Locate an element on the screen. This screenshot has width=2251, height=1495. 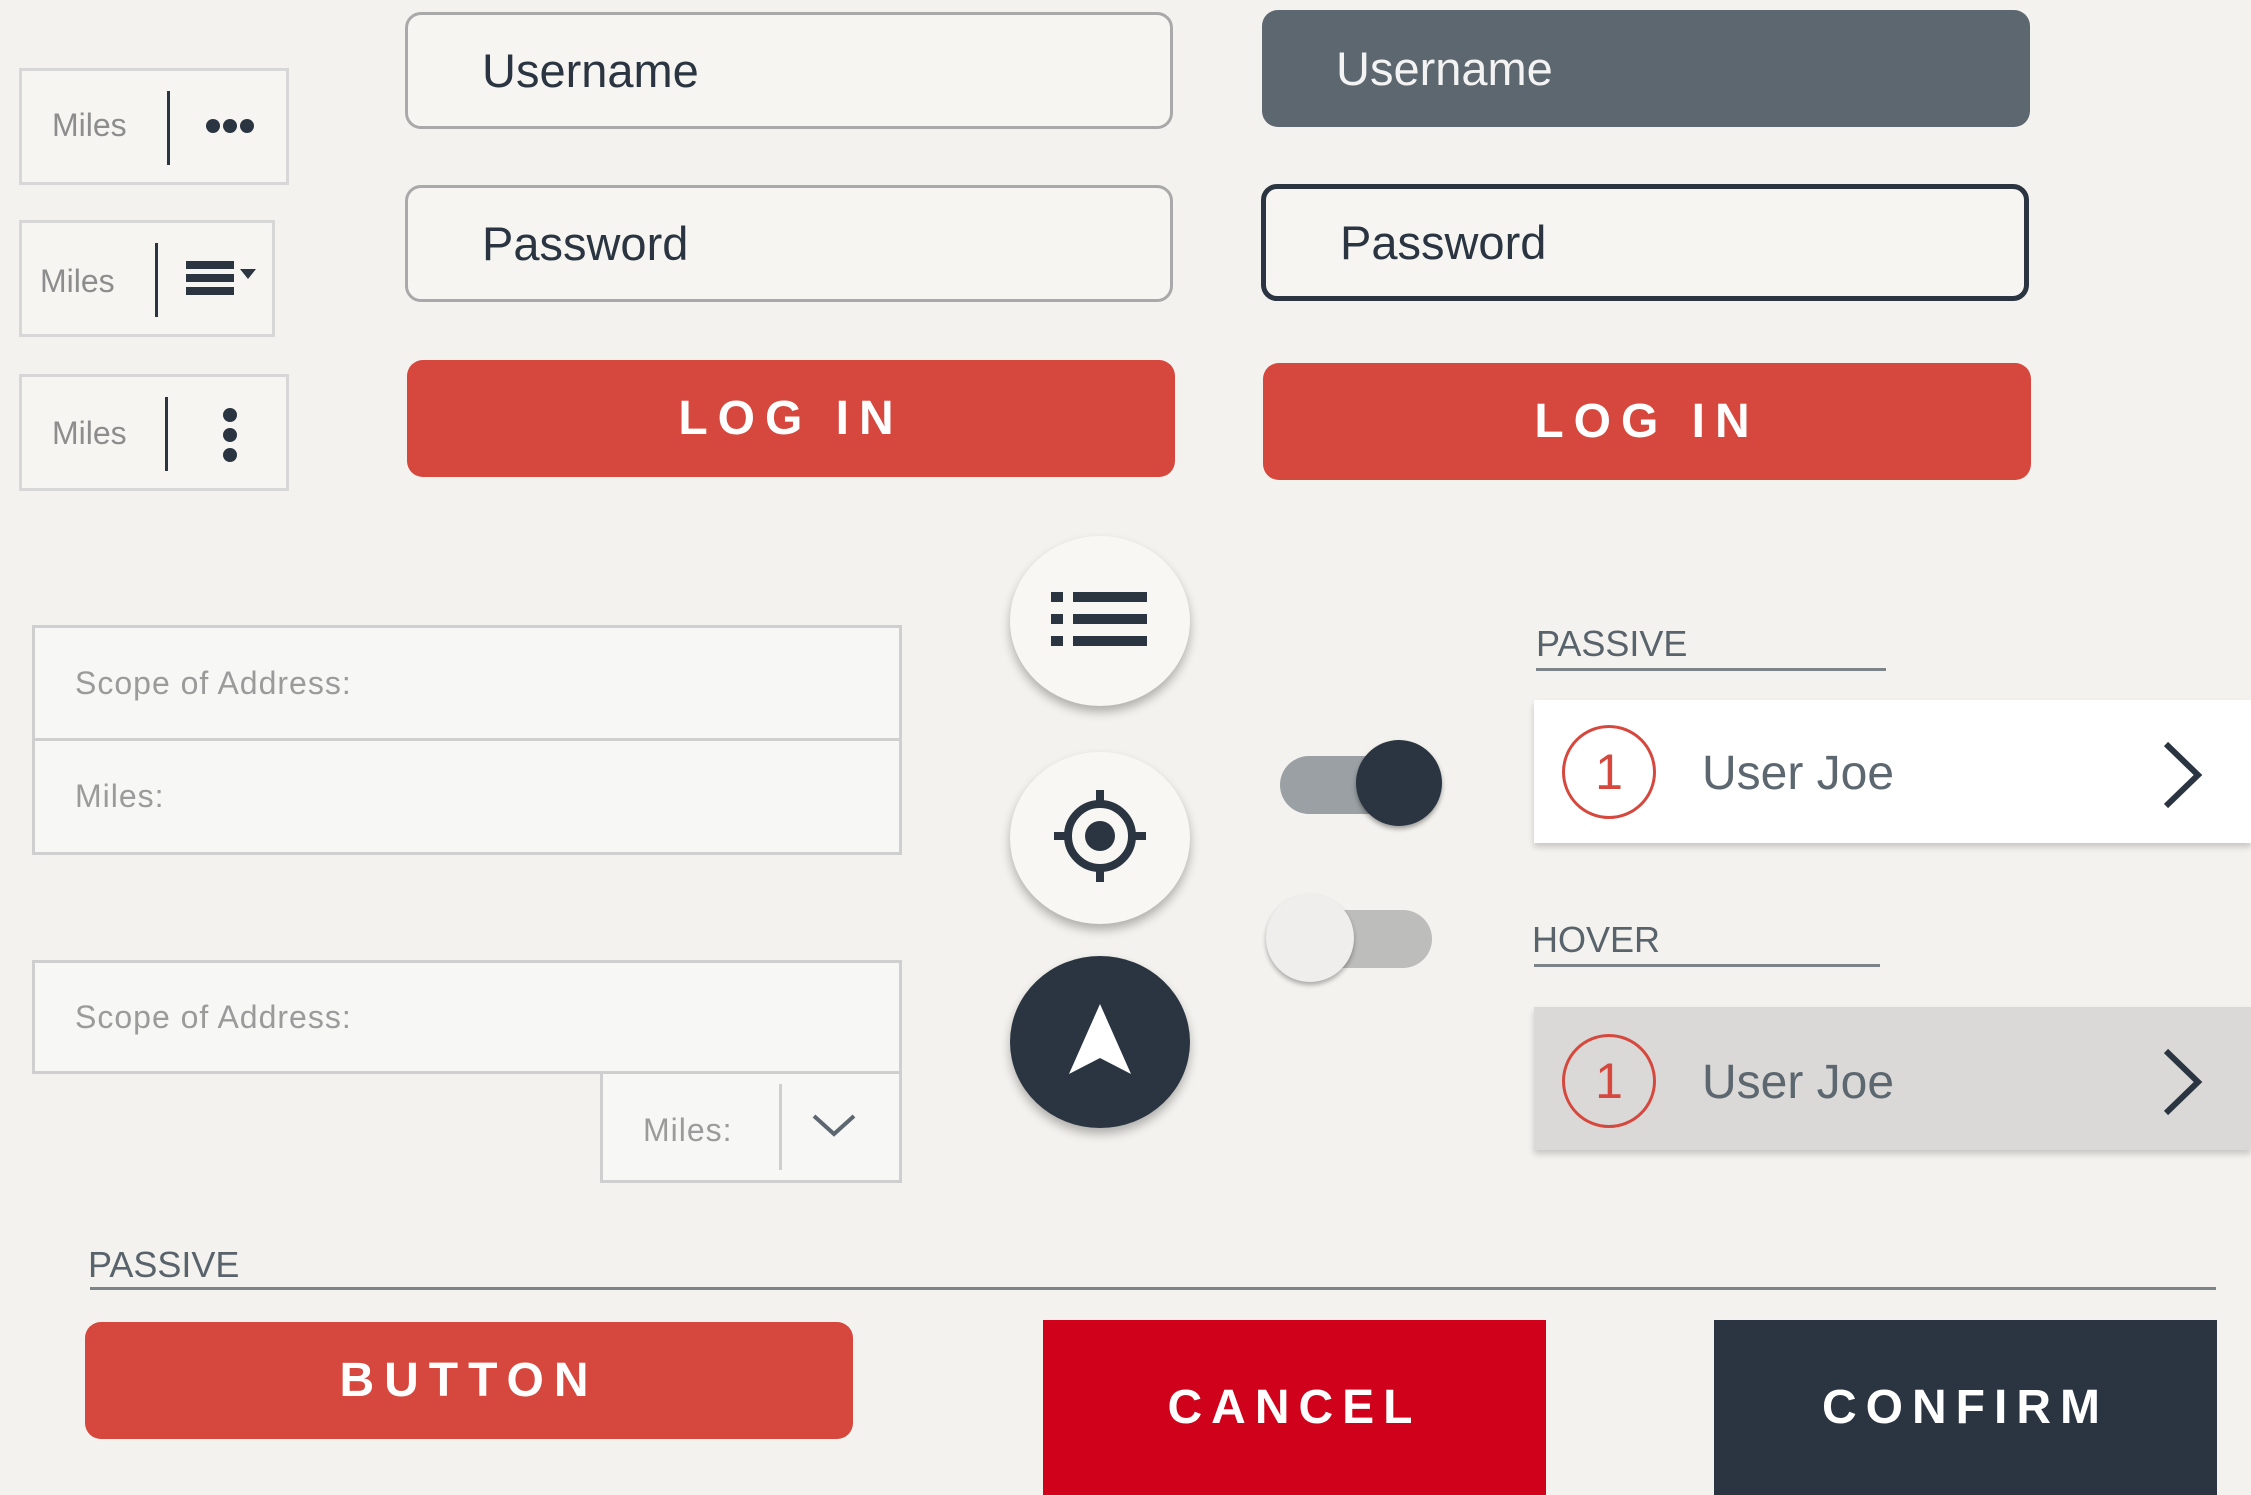
cancel-button: CANCEL is located at coordinates (1294, 1407).